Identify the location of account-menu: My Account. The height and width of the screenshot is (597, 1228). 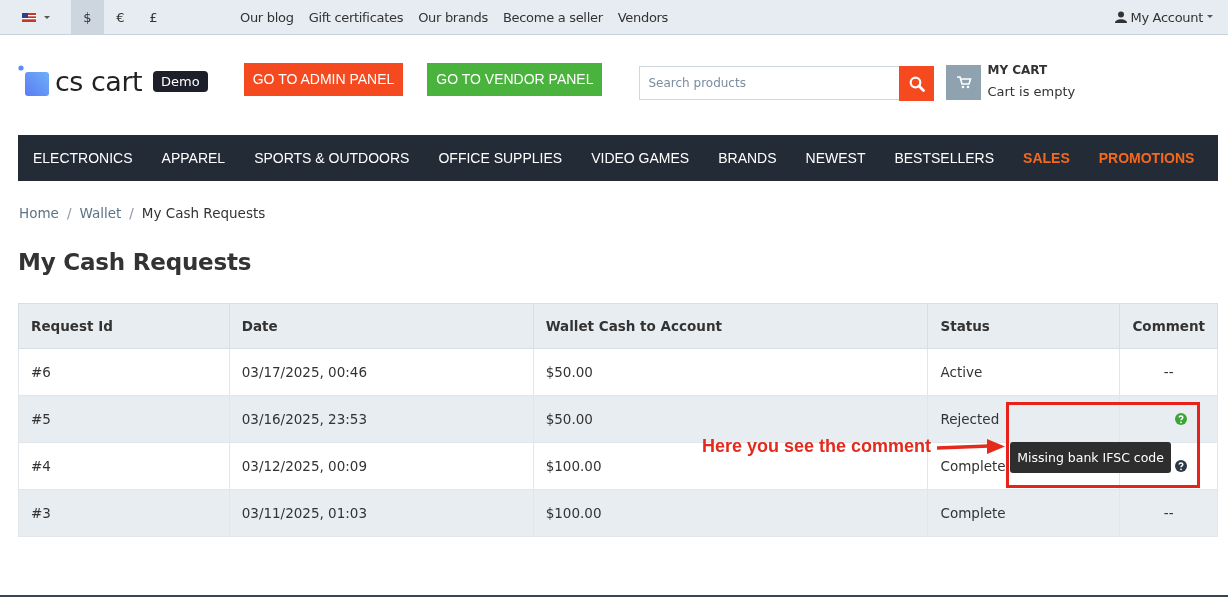
(1164, 17).